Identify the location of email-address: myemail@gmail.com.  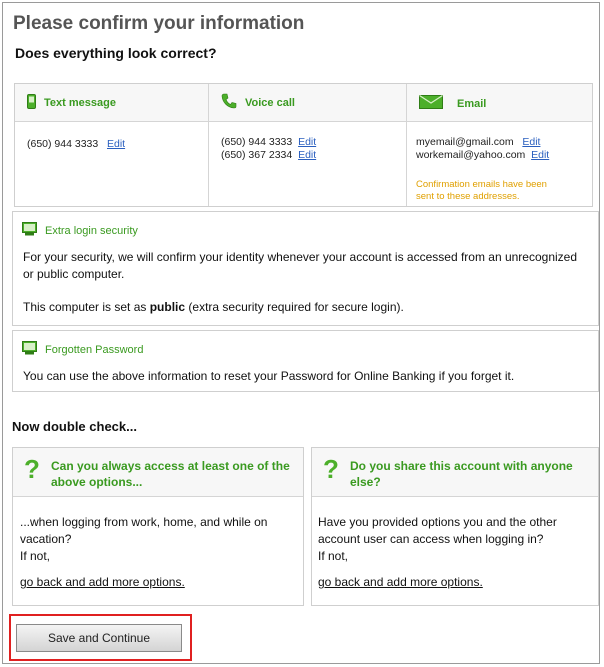
(465, 142).